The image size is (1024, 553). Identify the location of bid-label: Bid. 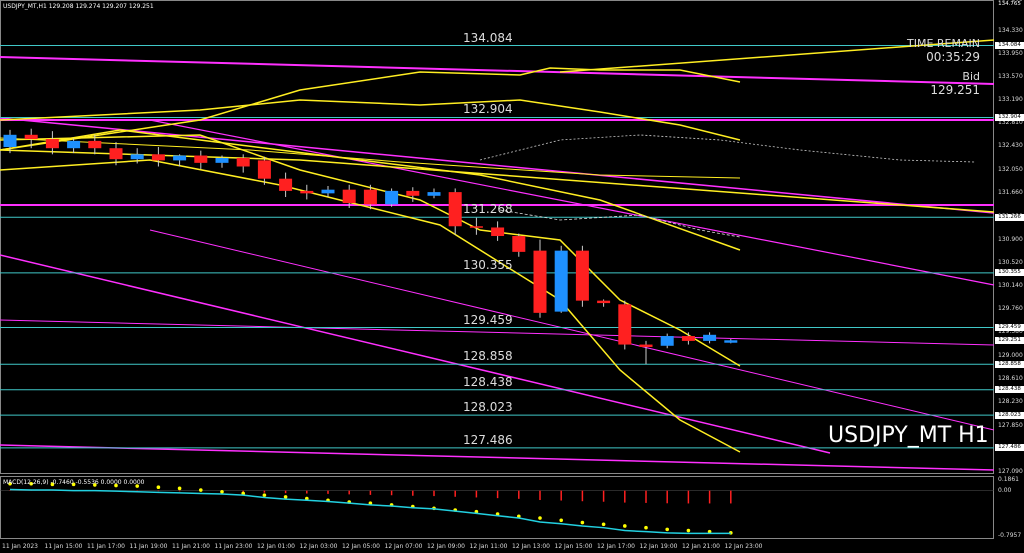
(971, 76).